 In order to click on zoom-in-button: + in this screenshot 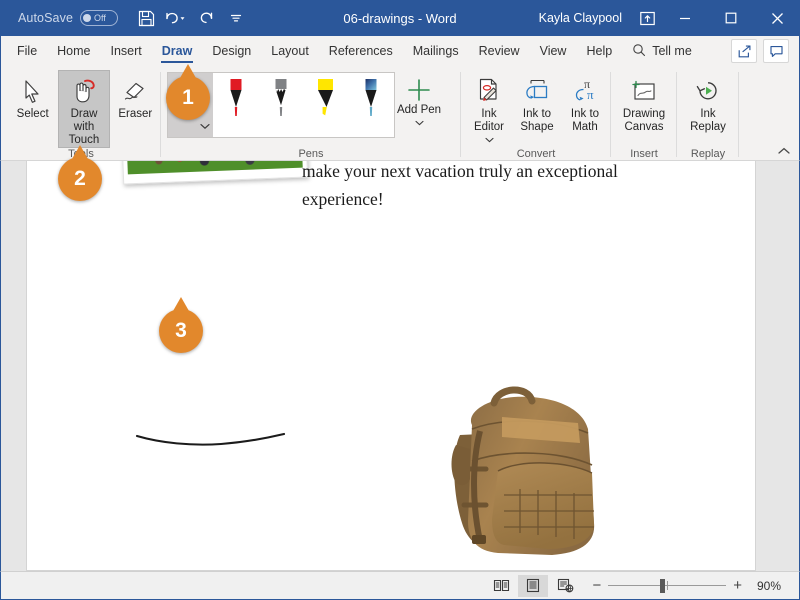, I will do `click(737, 585)`.